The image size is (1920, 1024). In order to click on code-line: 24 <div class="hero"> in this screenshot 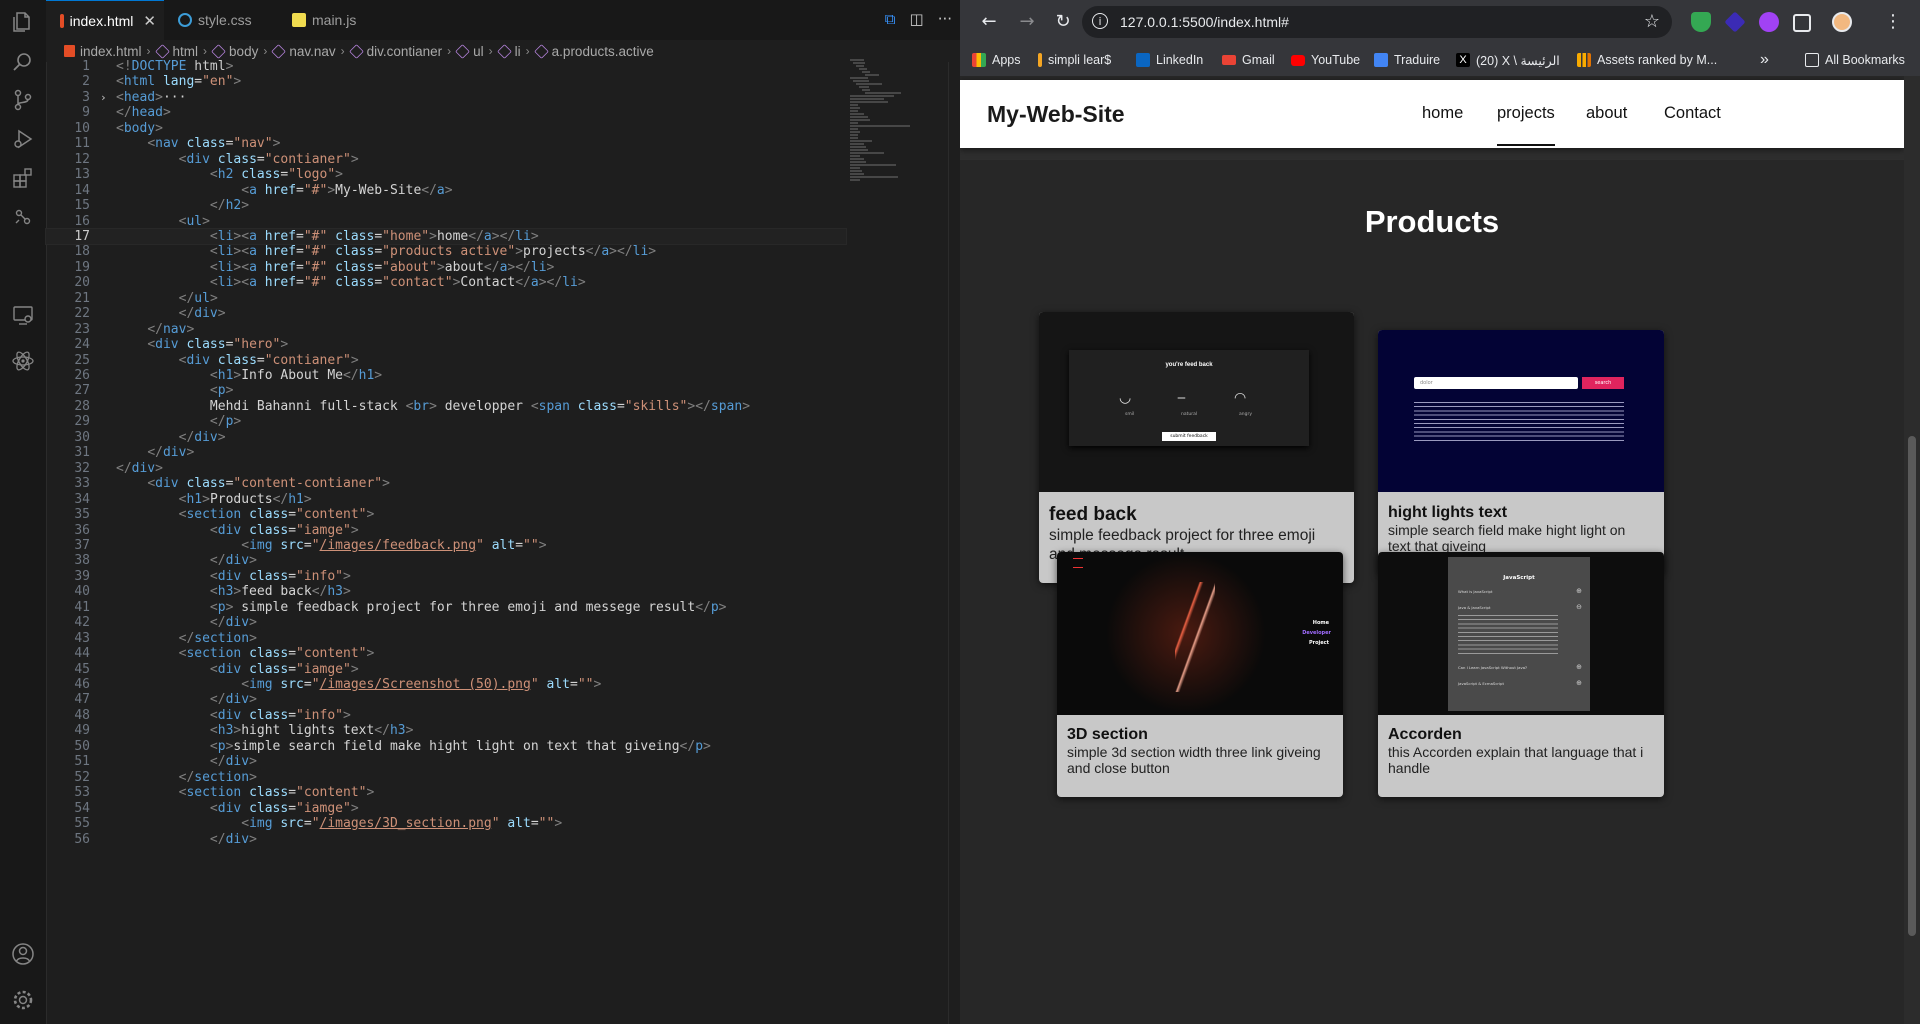, I will do `click(446, 344)`.